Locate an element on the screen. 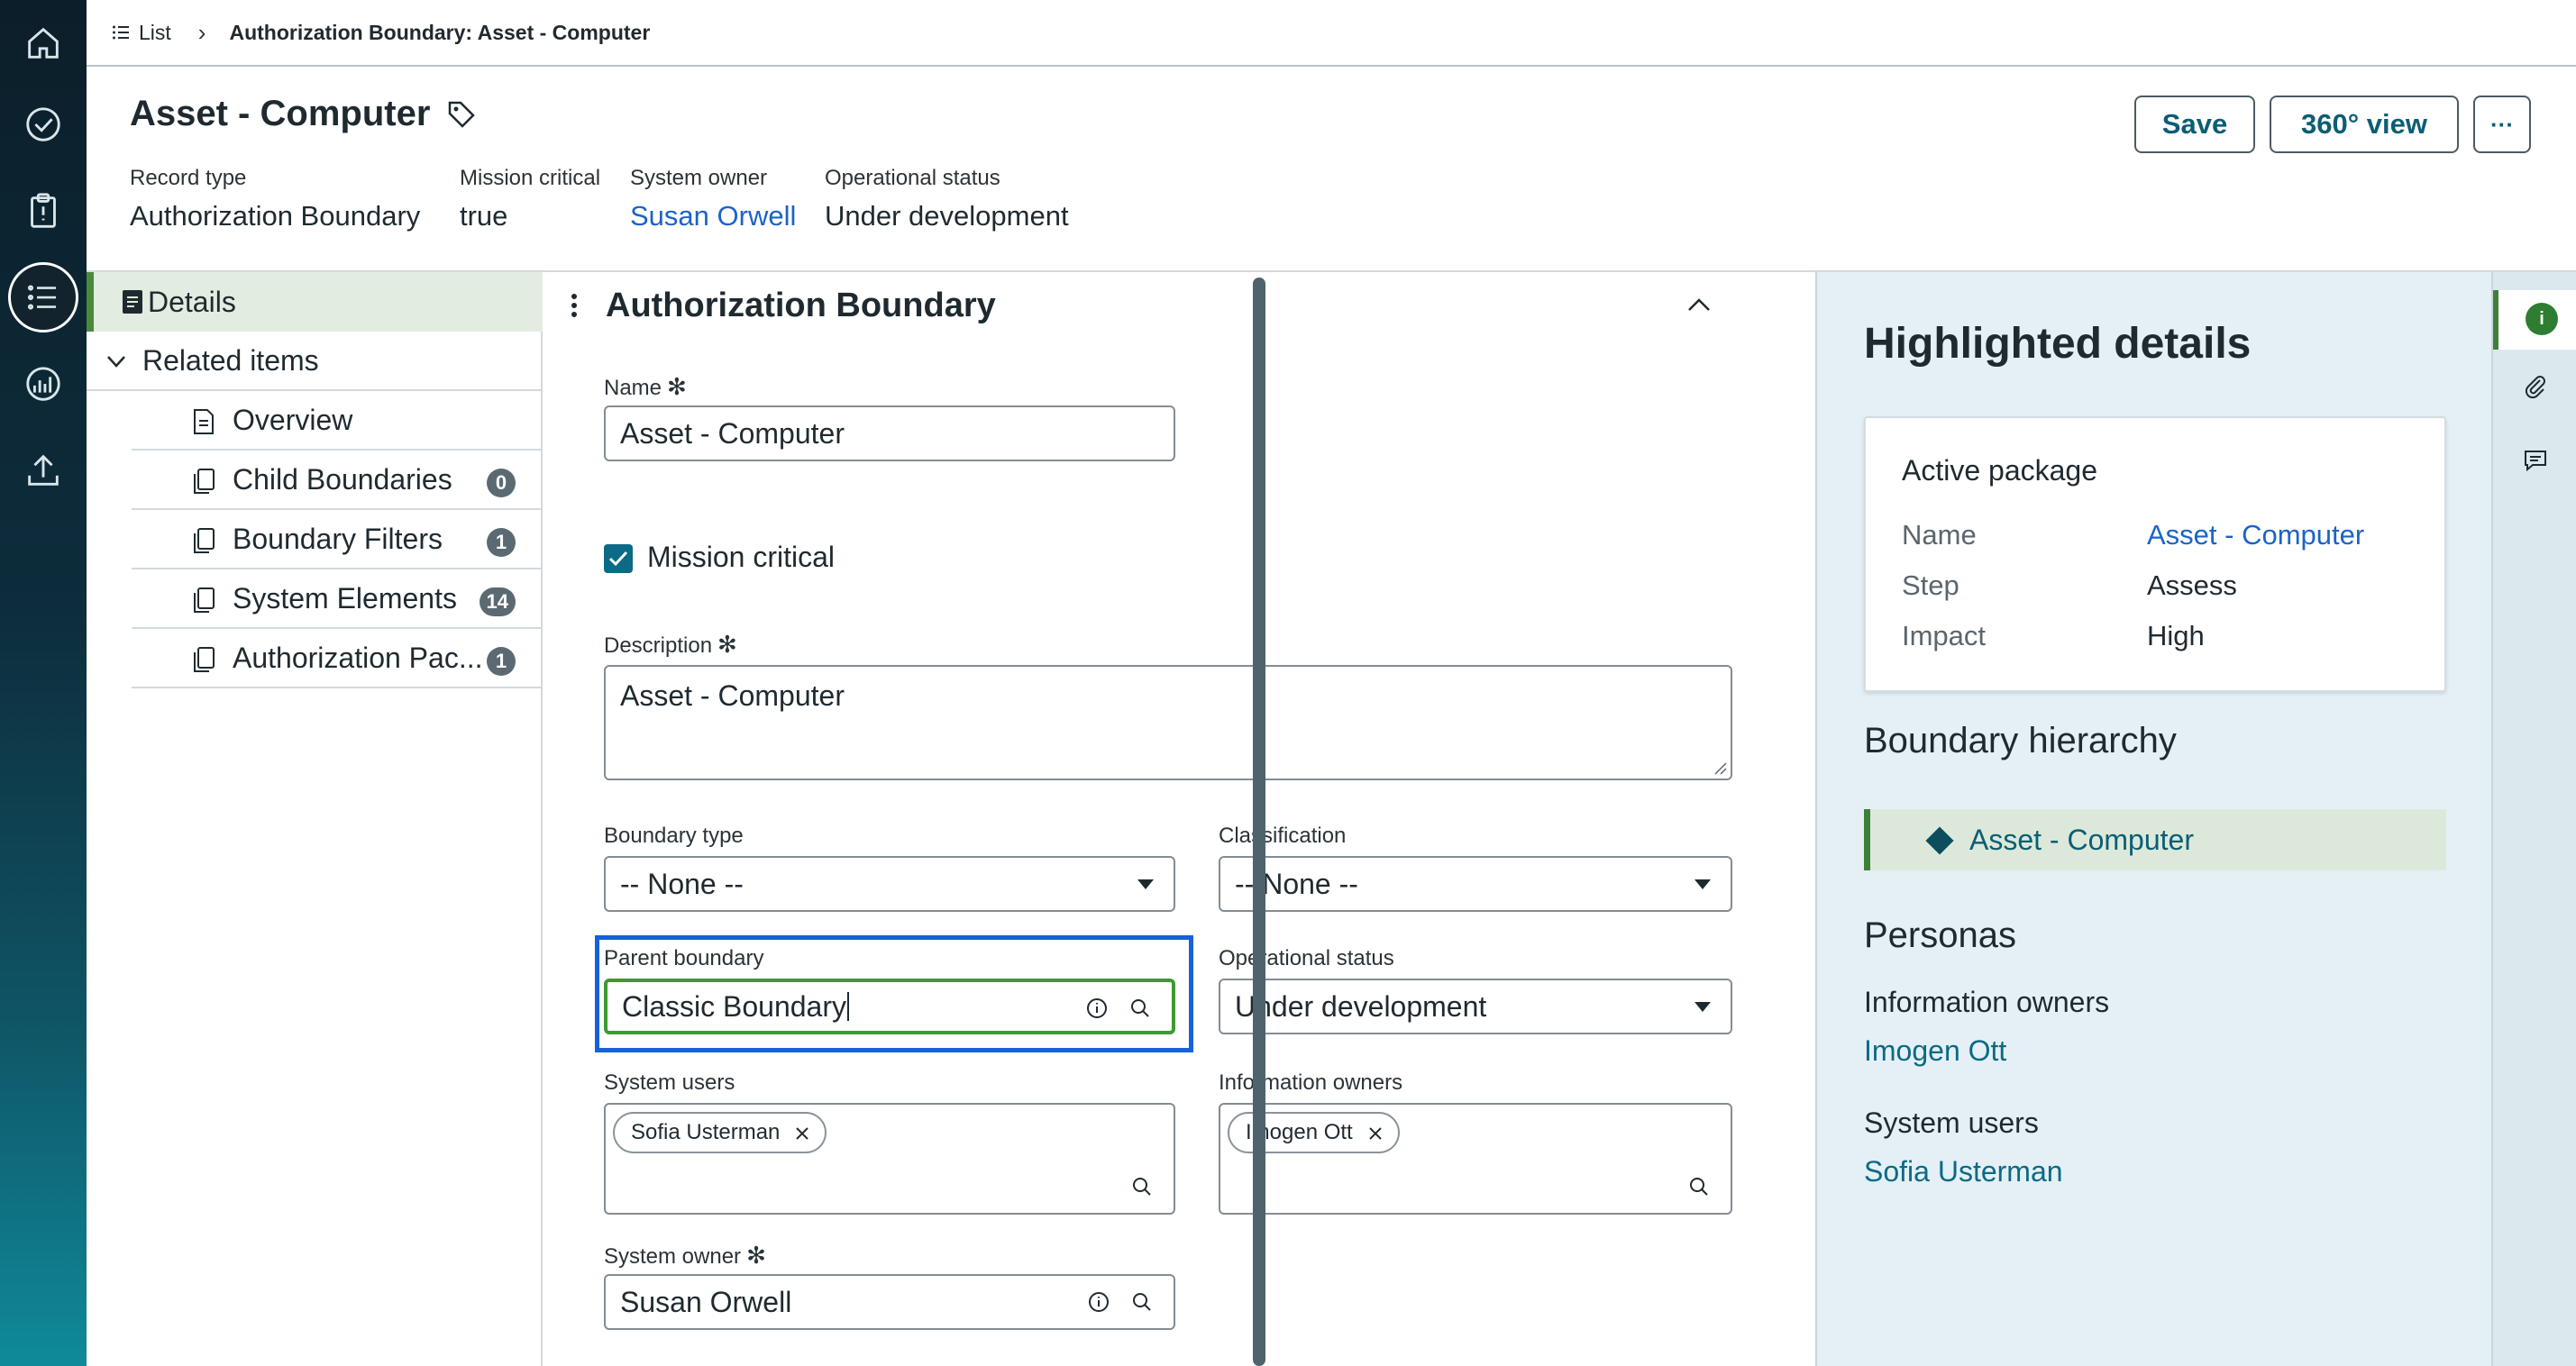 The image size is (2576, 1366). nav-details-label: Details is located at coordinates (192, 301).